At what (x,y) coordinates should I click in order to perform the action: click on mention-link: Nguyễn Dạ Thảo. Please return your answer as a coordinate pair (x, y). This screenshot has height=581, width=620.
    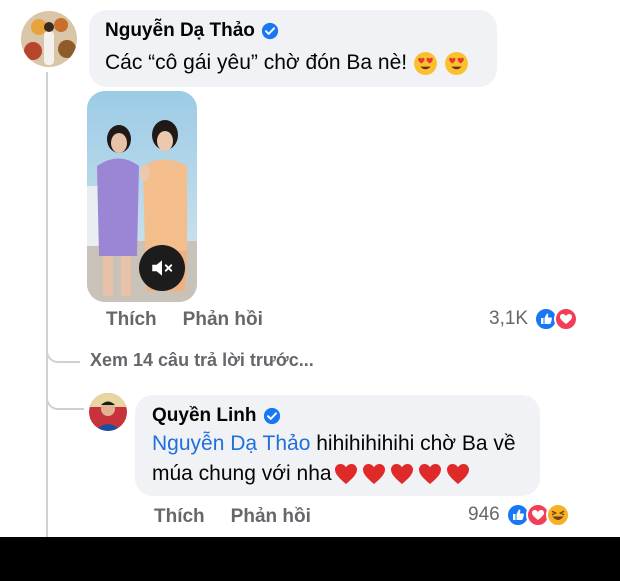
    Looking at the image, I should click on (231, 443).